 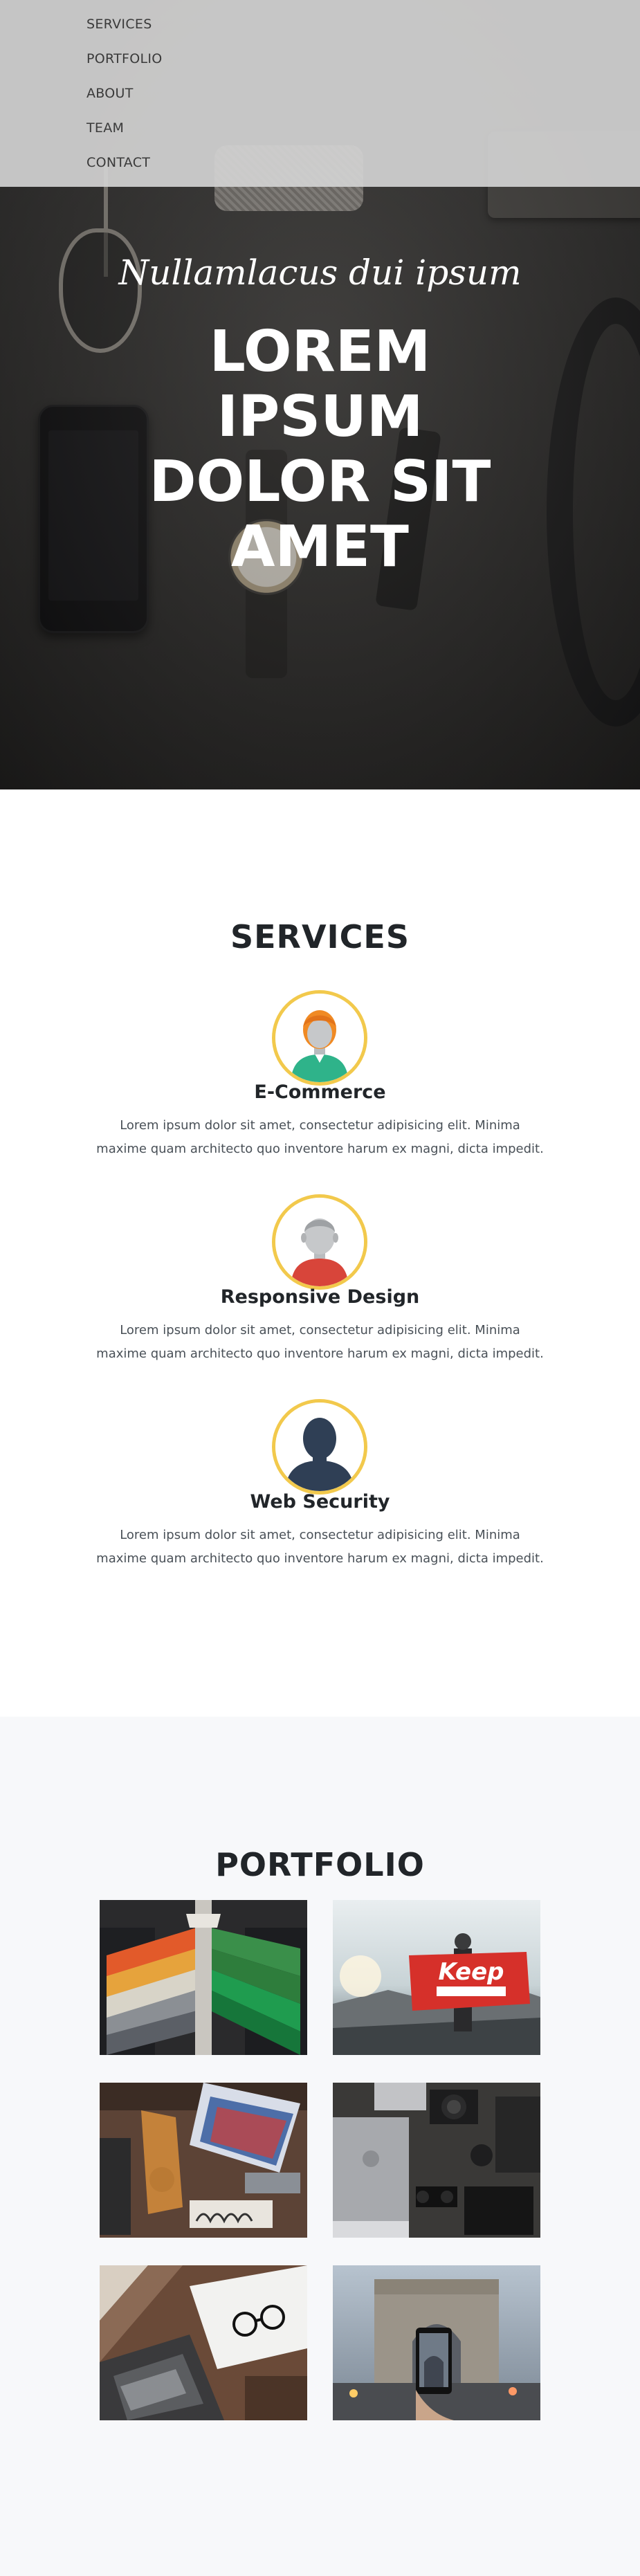 I want to click on nav-item-services: SERVICES, so click(x=119, y=25).